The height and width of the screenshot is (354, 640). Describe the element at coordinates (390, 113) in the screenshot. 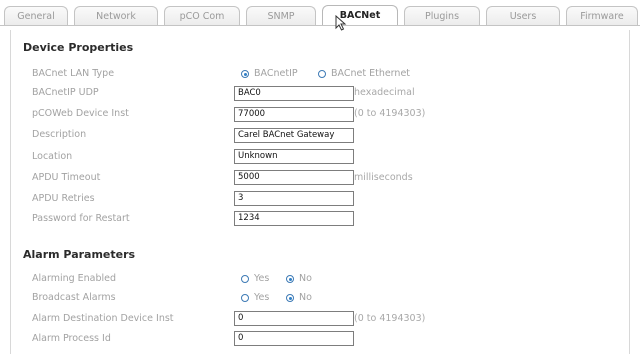

I see `device-inst-hint: (0 to 4194303)` at that location.